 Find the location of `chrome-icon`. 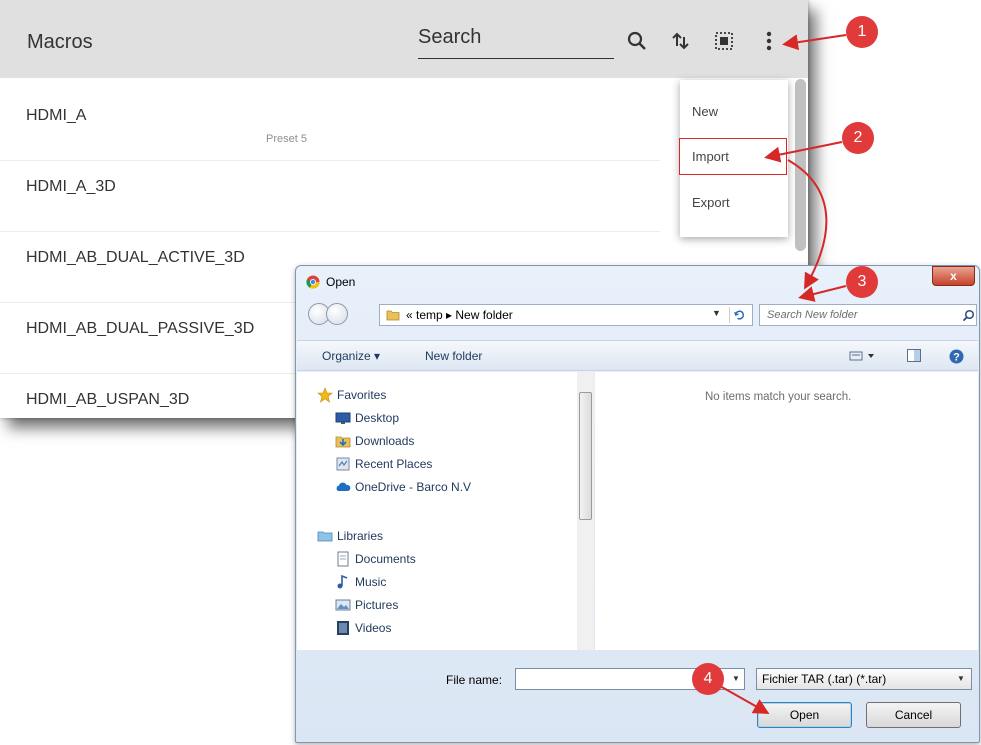

chrome-icon is located at coordinates (313, 282).